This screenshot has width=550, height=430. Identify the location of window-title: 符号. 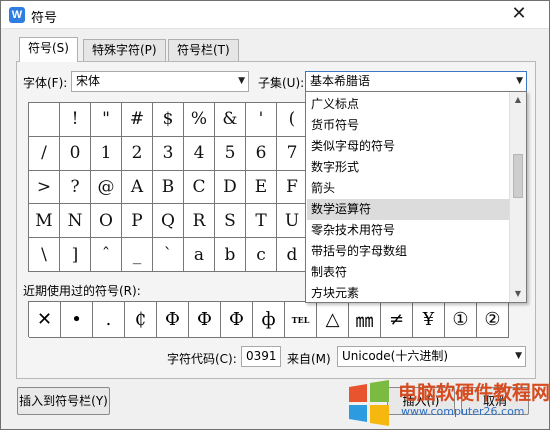
(44, 18).